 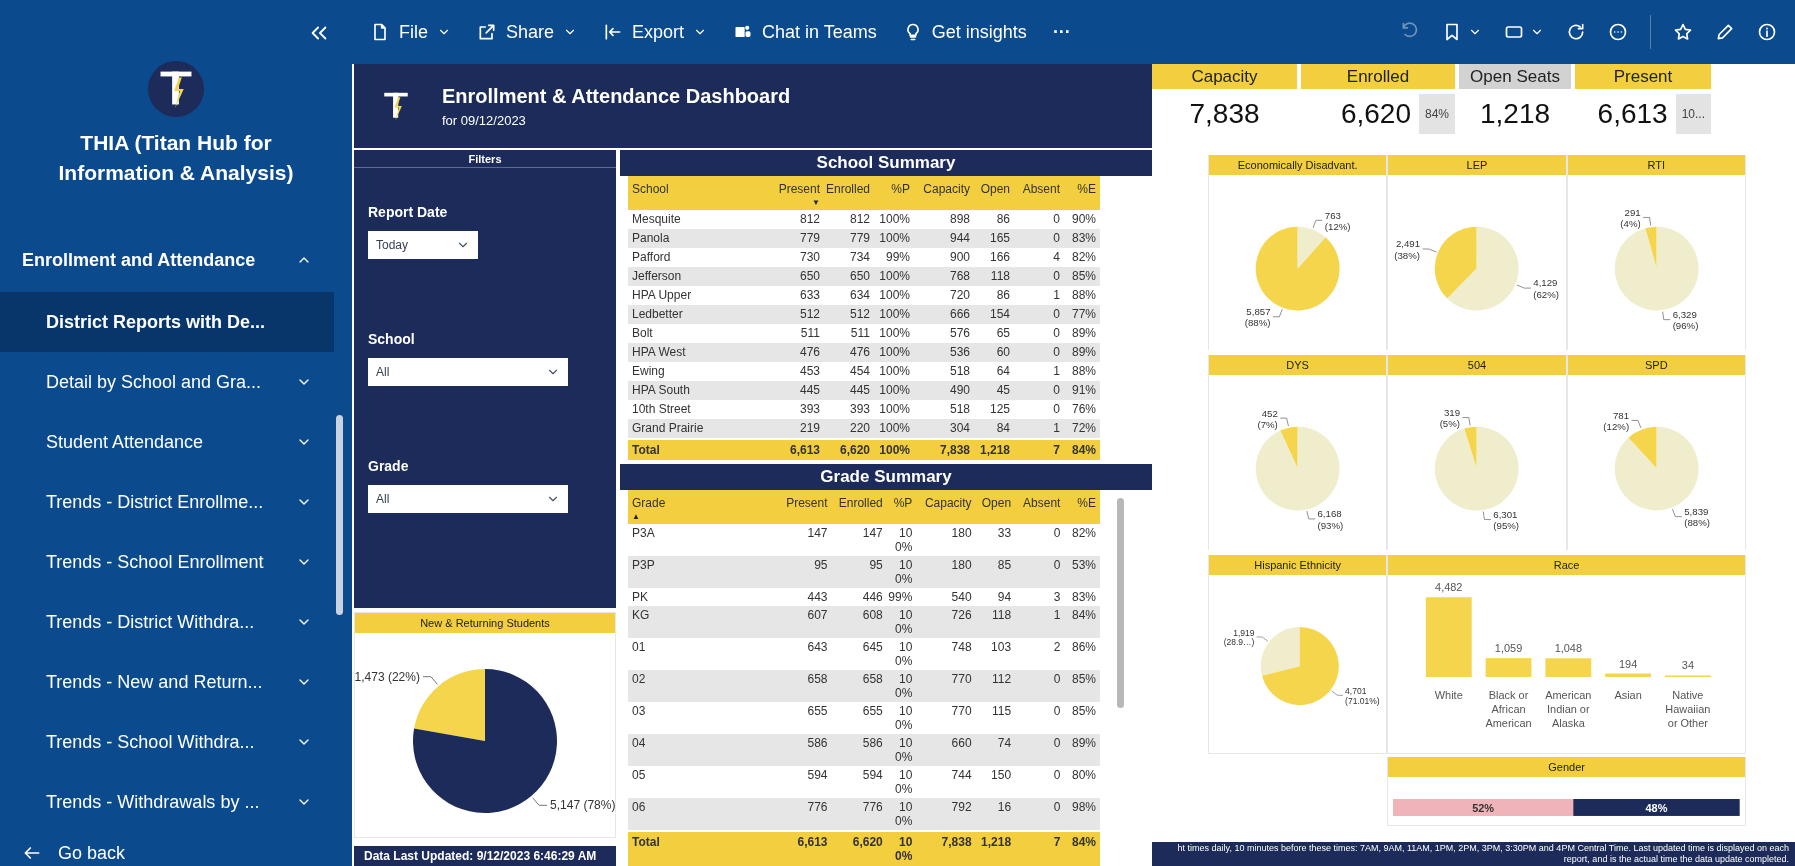 I want to click on table-cell-text: 98%, so click(x=1083, y=808).